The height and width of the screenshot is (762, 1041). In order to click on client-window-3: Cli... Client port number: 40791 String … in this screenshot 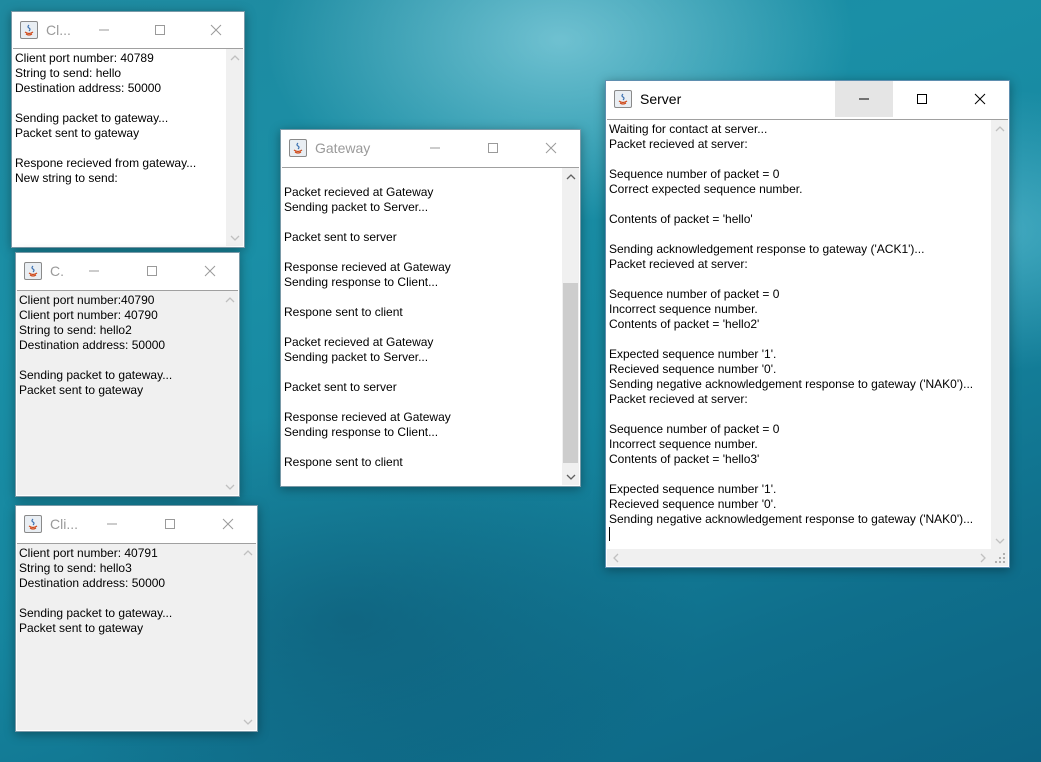, I will do `click(136, 618)`.